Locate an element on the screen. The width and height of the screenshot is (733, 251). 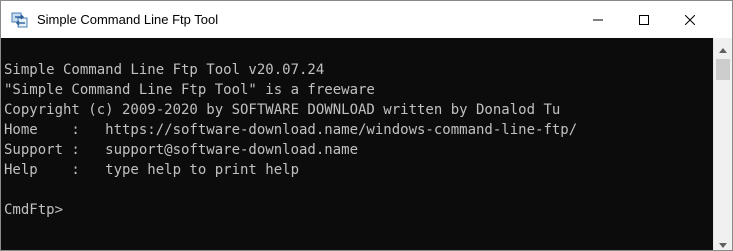
scroll-up-button is located at coordinates (723, 47).